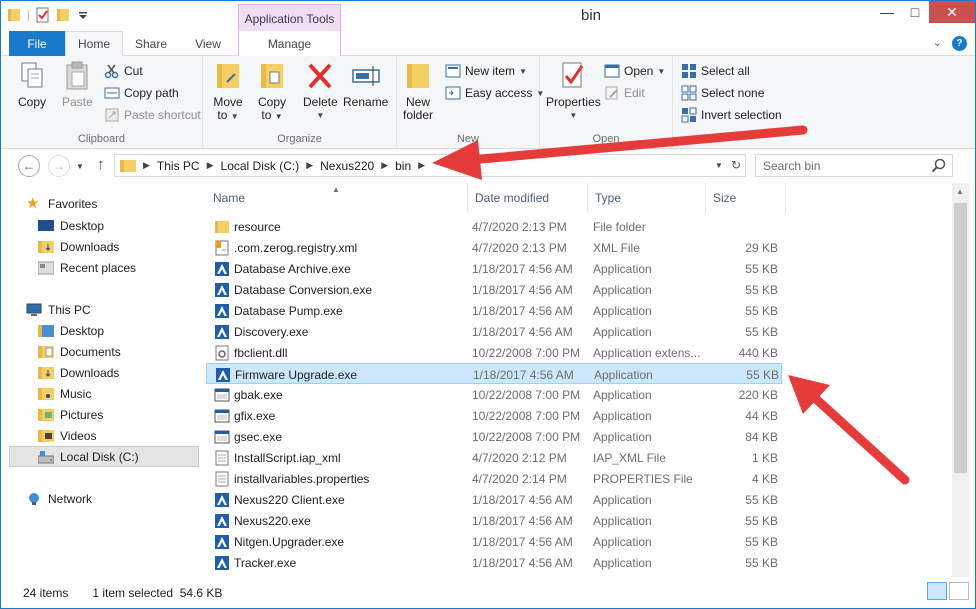  Describe the element at coordinates (152, 115) in the screenshot. I see `paste-shortcut-button: Paste shortcut` at that location.